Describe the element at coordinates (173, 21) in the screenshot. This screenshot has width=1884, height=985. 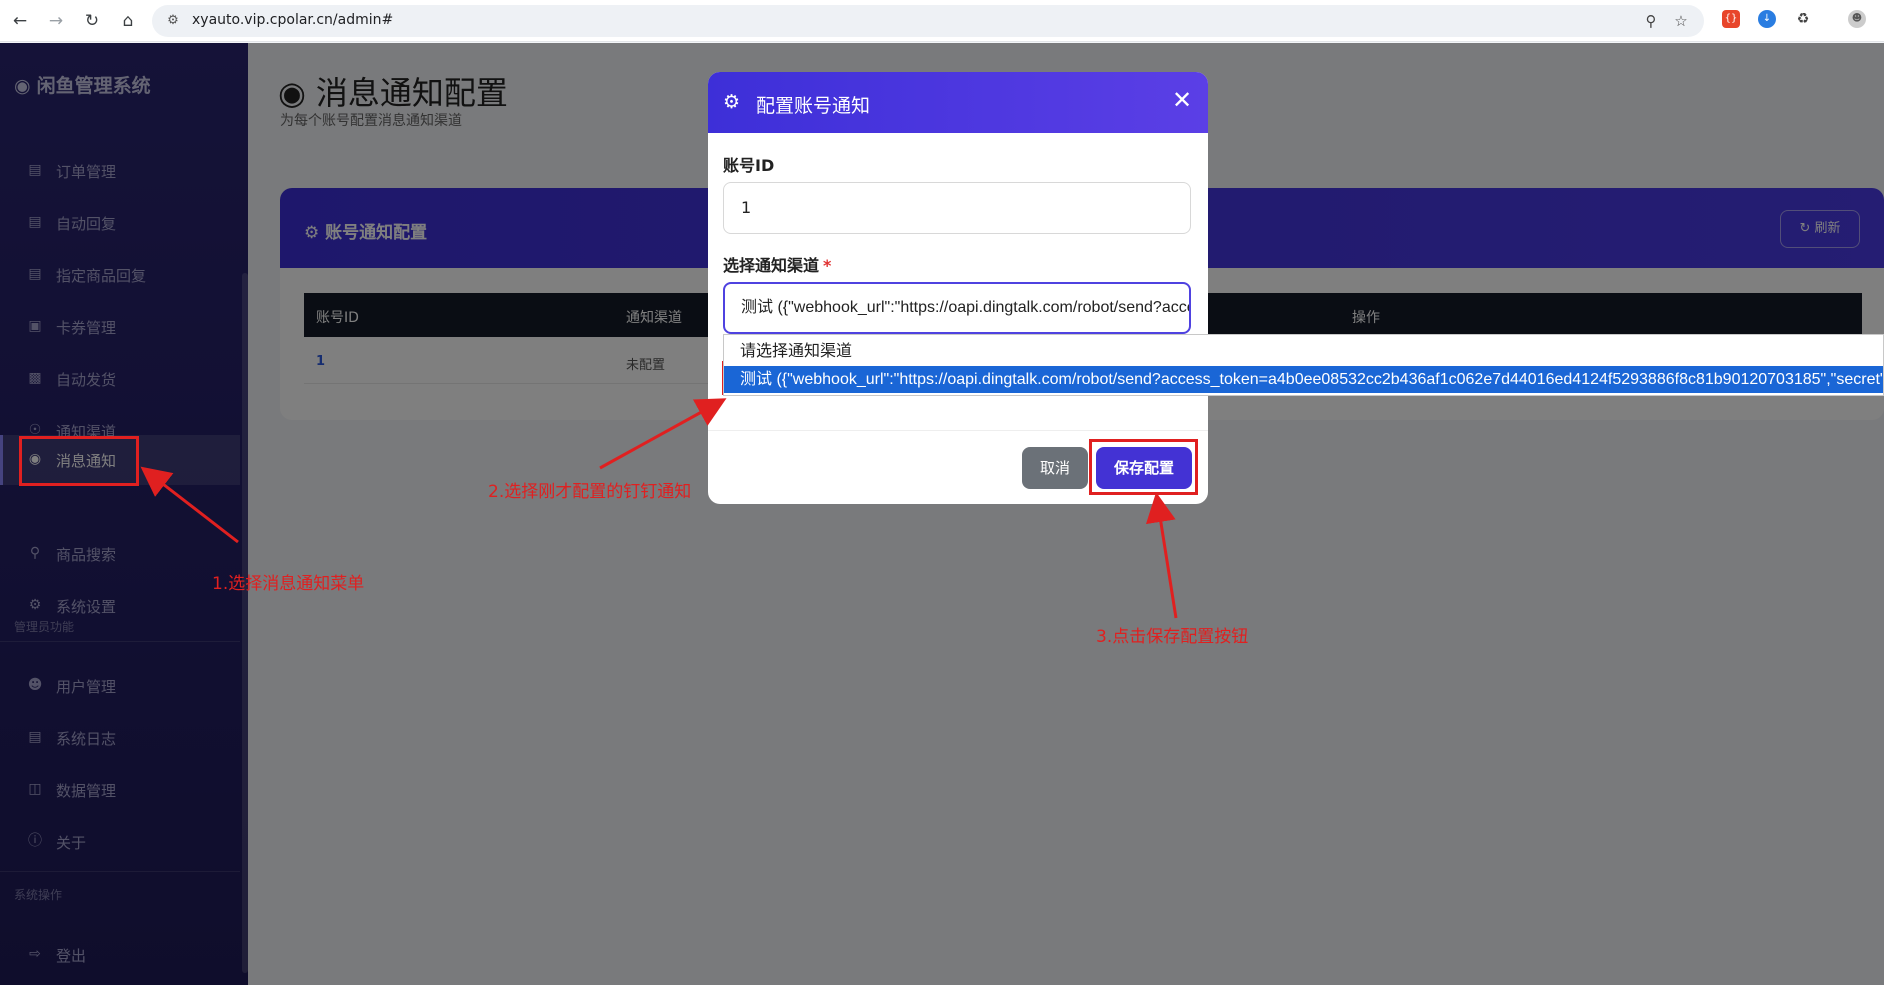
I see `site-info-icon: ⚙` at that location.